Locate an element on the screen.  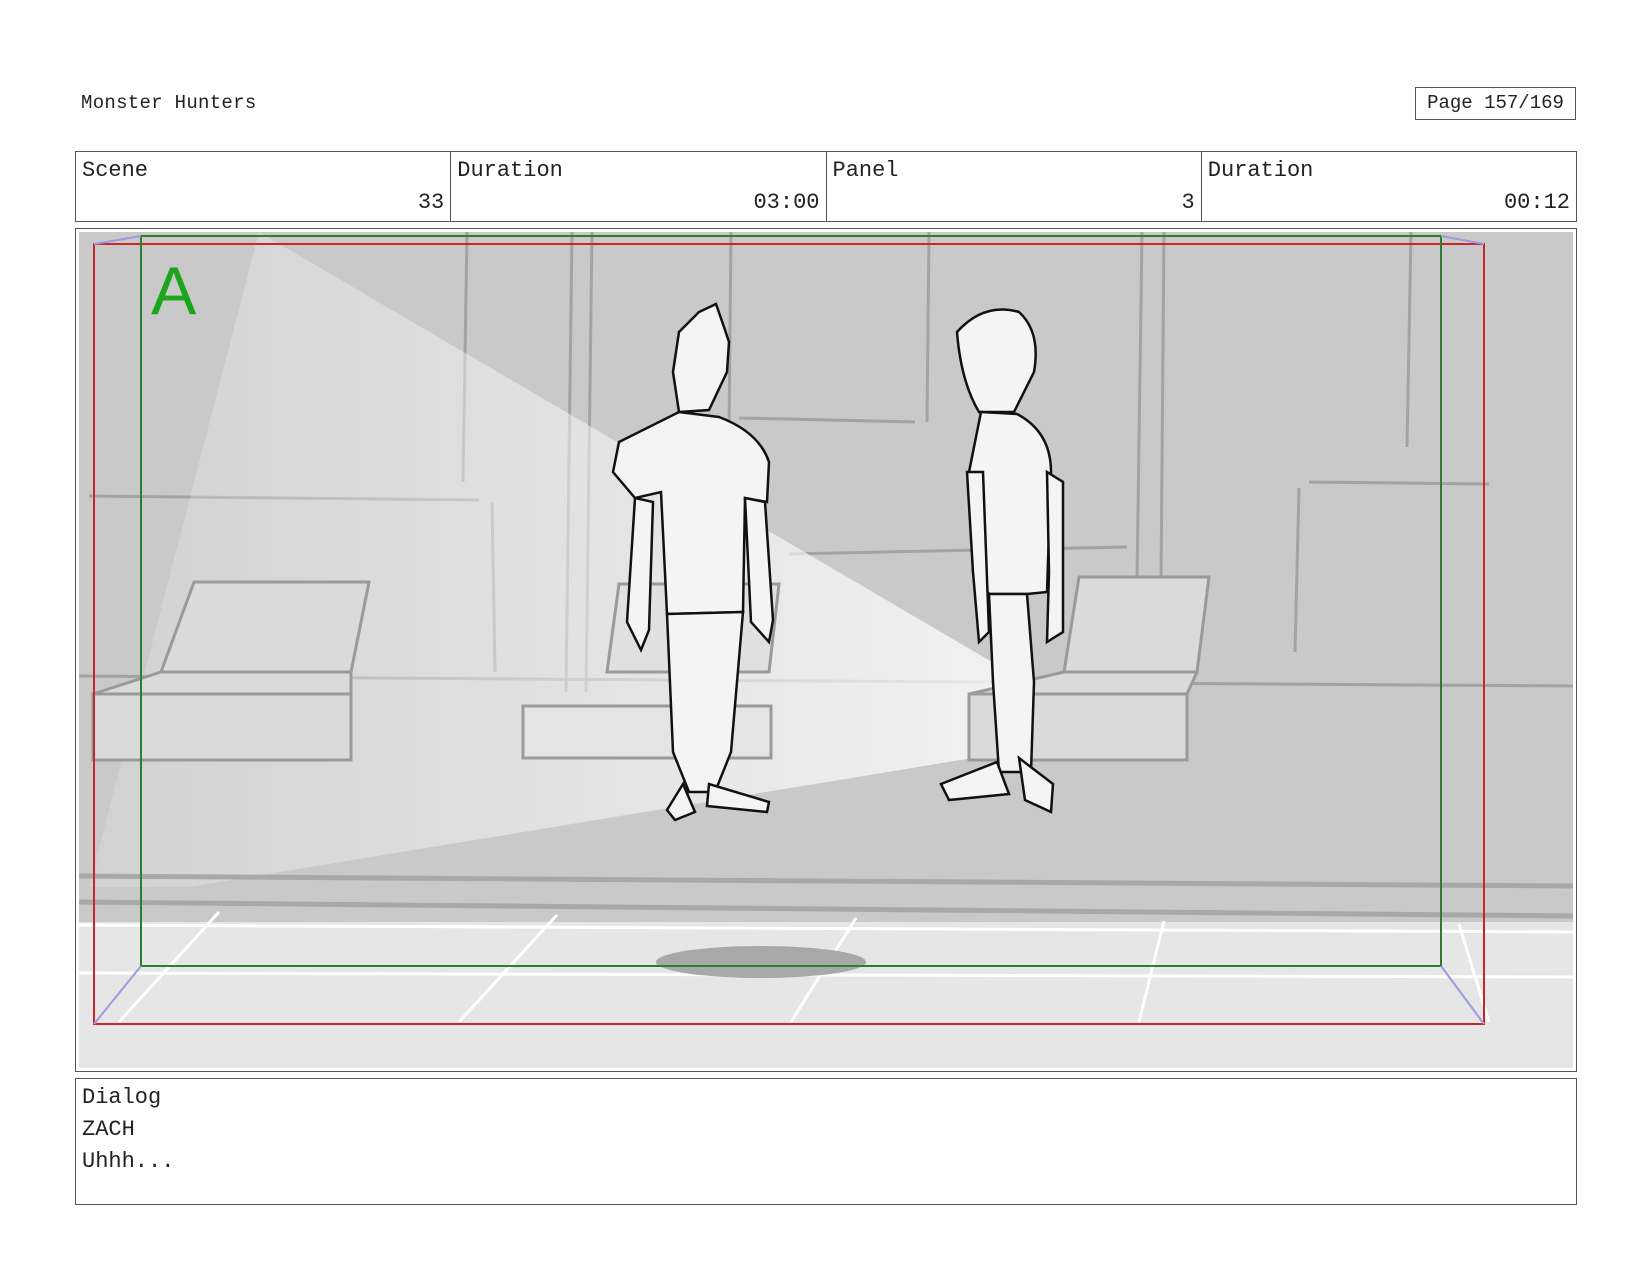
floor-shadow is located at coordinates (761, 962).